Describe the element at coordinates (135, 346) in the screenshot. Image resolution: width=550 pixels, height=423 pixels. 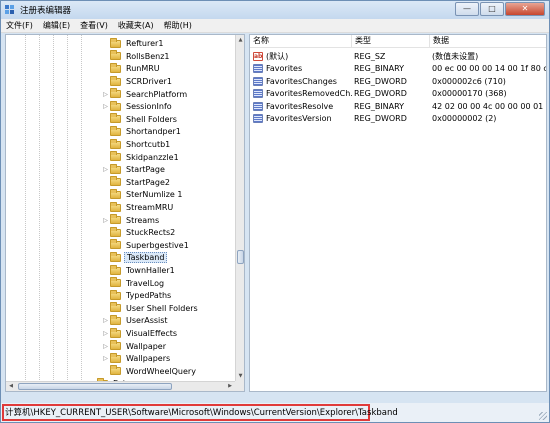
I see `tree-item: ▷ Wallpaper` at that location.